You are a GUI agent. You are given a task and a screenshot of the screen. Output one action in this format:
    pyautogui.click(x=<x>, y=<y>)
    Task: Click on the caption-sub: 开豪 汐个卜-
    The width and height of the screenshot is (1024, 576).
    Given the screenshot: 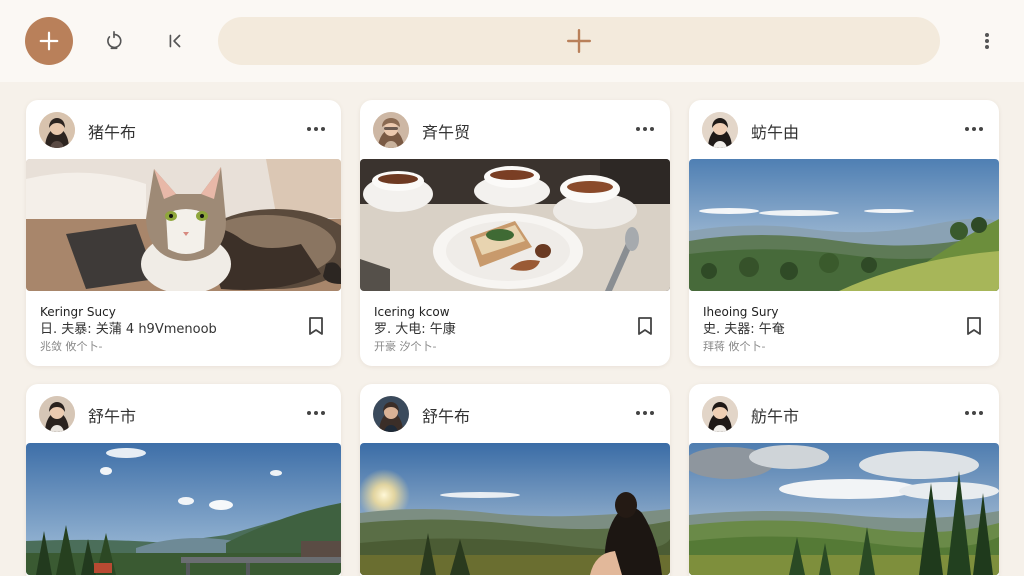 What is the action you would take?
    pyautogui.click(x=405, y=346)
    